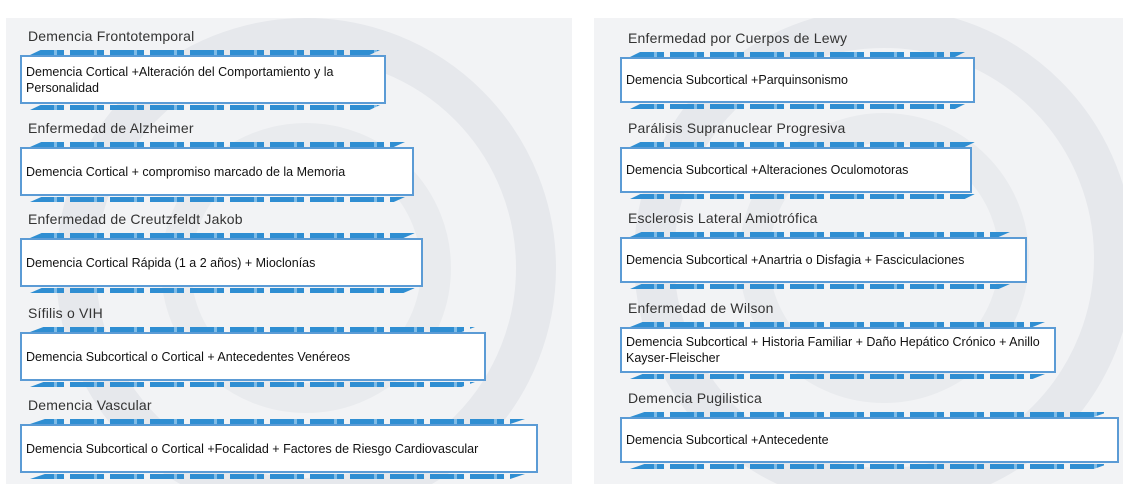 The image size is (1123, 486). I want to click on entry-title: Demencia Pugilistica, so click(695, 398).